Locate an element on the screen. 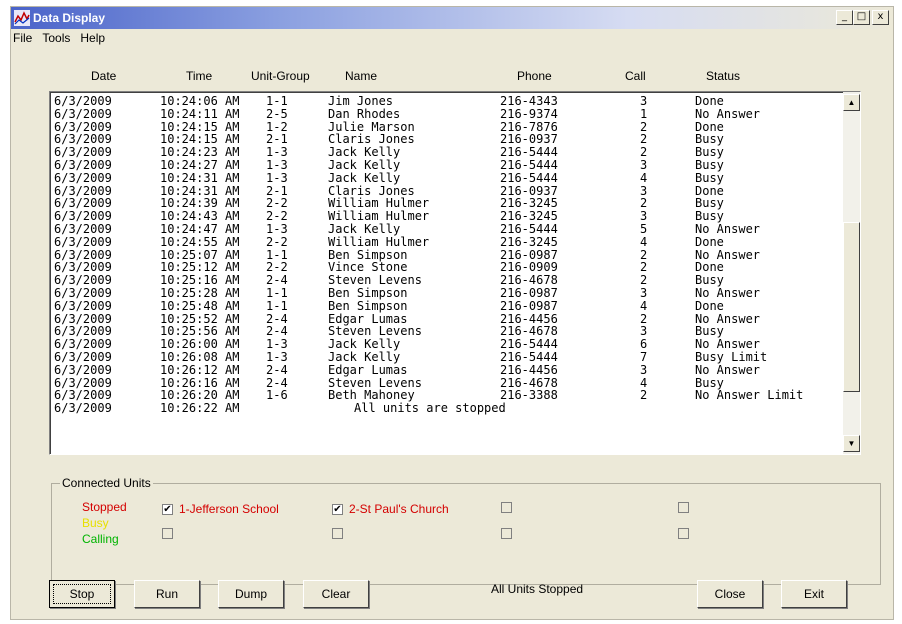 This screenshot has width=902, height=624. scroll-down-button: ▼ is located at coordinates (851, 443).